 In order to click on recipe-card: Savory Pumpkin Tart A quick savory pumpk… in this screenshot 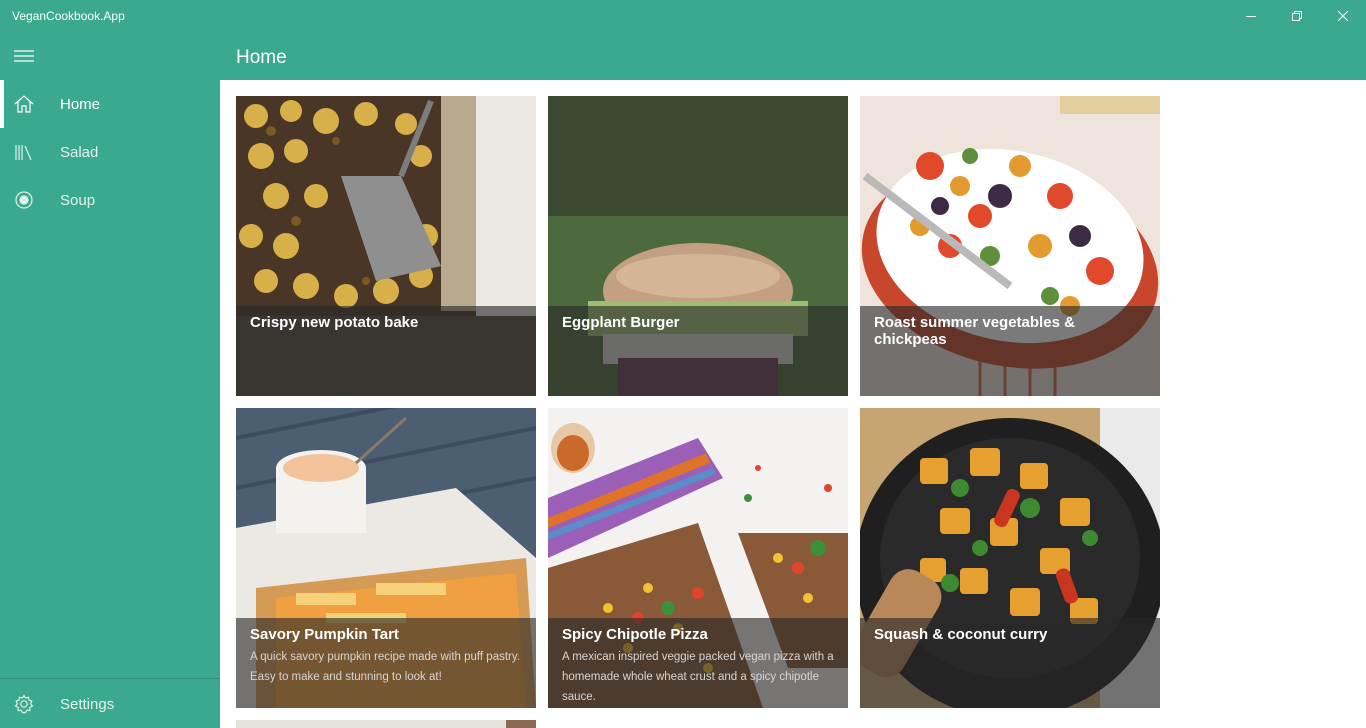, I will do `click(386, 558)`.